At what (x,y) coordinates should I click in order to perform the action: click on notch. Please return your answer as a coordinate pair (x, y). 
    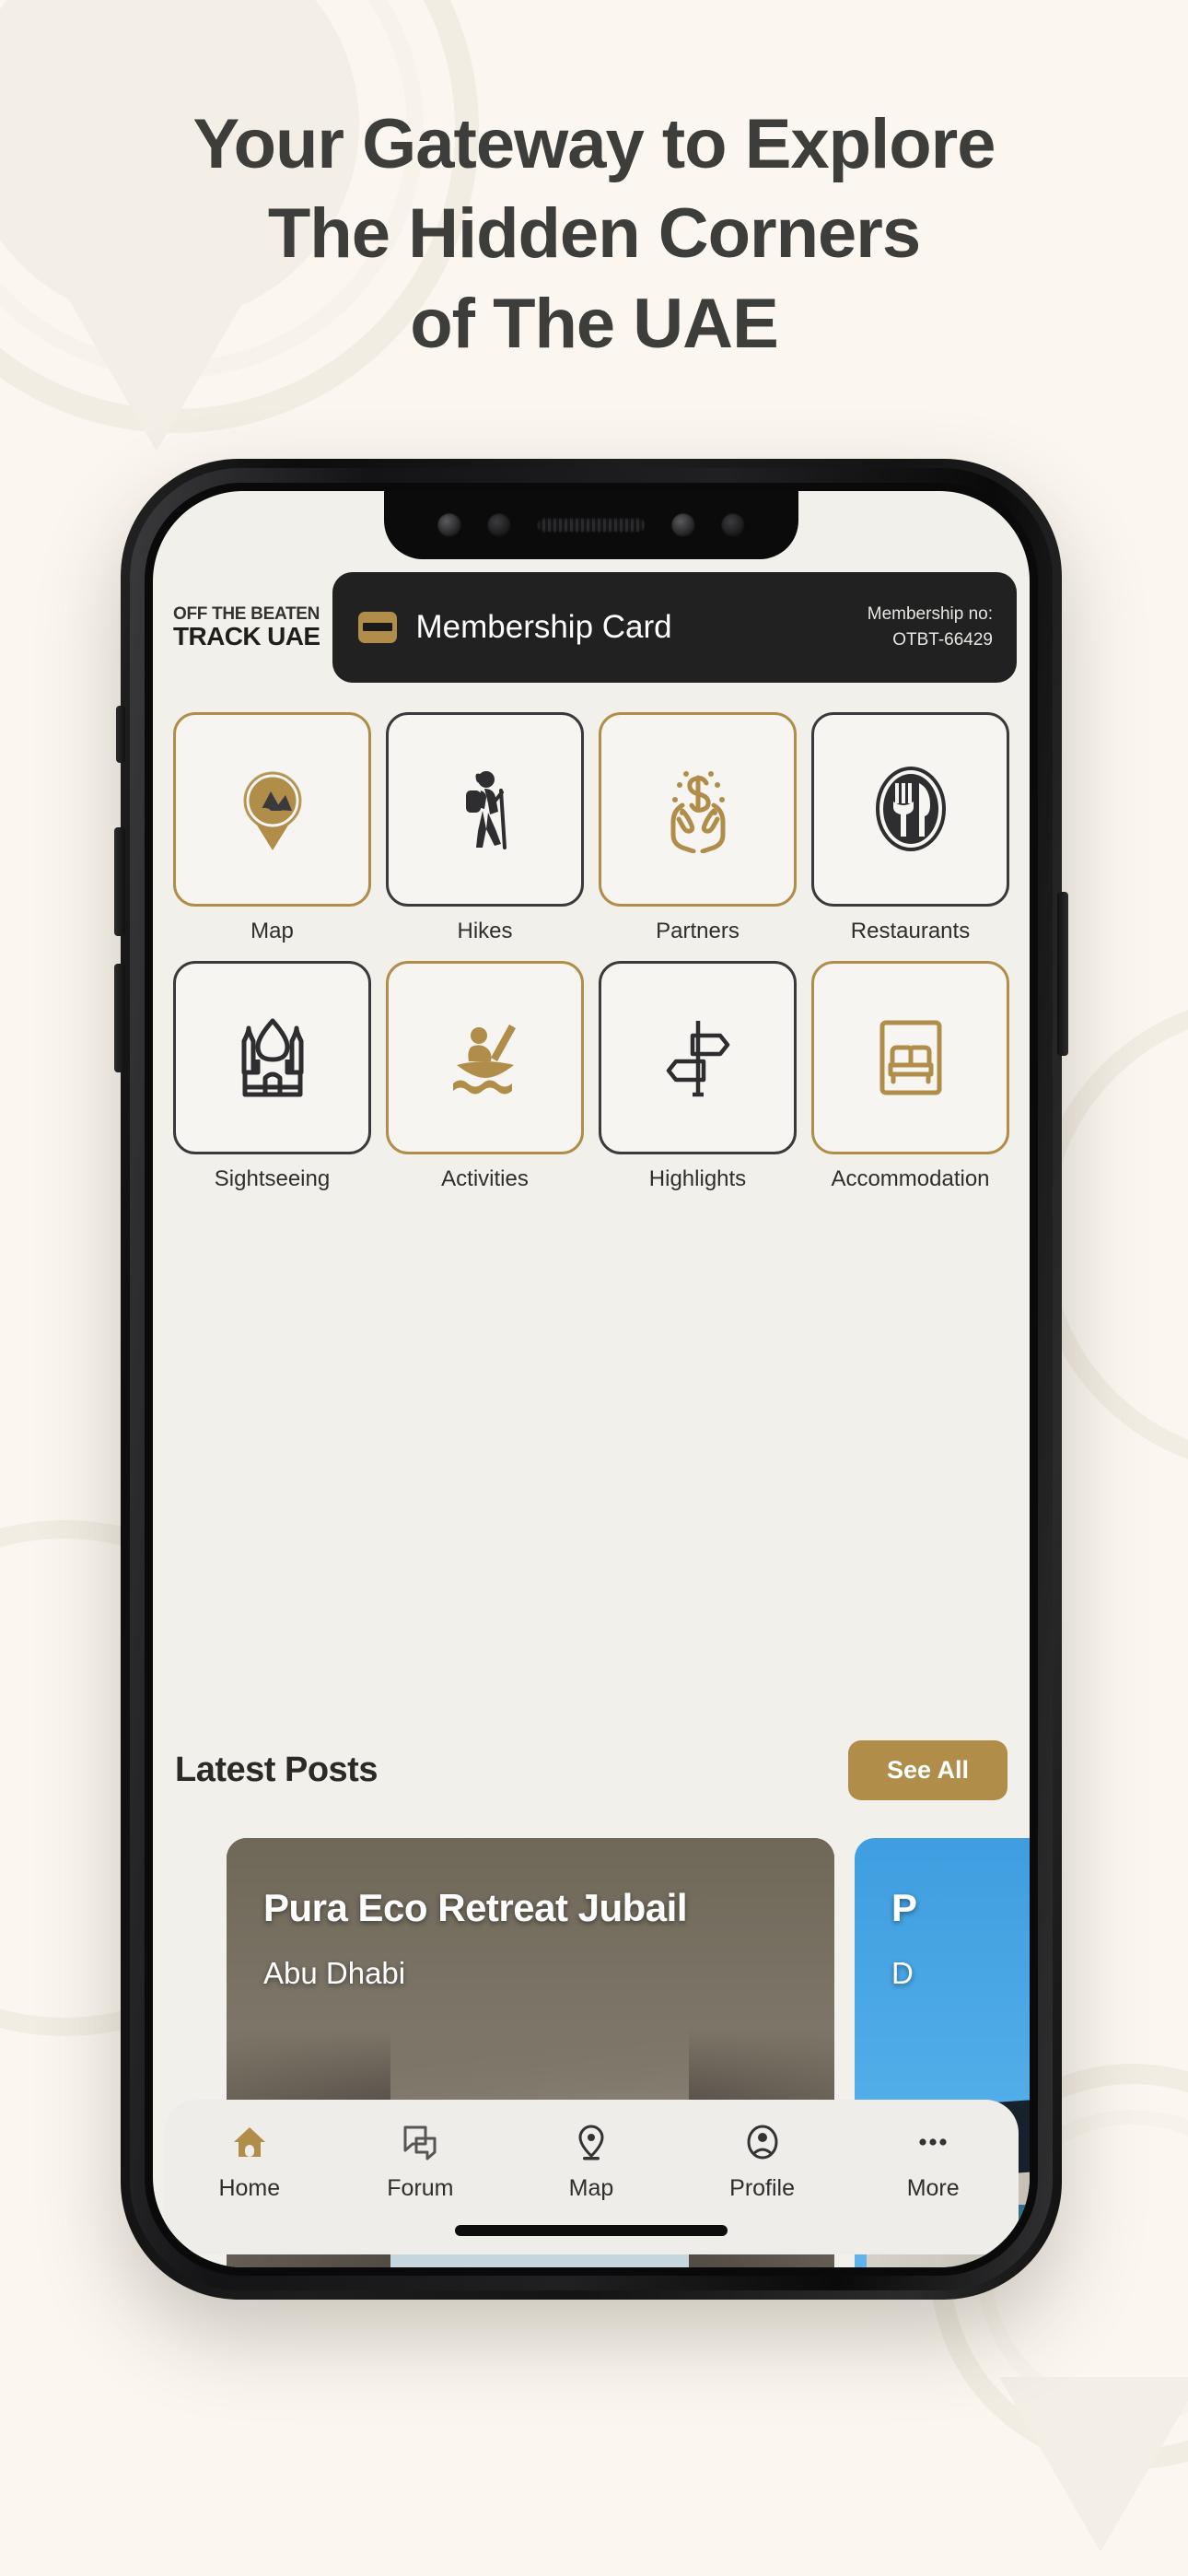
    Looking at the image, I should click on (591, 525).